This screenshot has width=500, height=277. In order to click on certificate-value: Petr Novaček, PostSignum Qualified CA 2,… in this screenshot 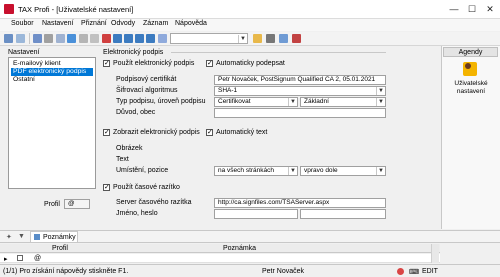, I will do `click(297, 79)`.